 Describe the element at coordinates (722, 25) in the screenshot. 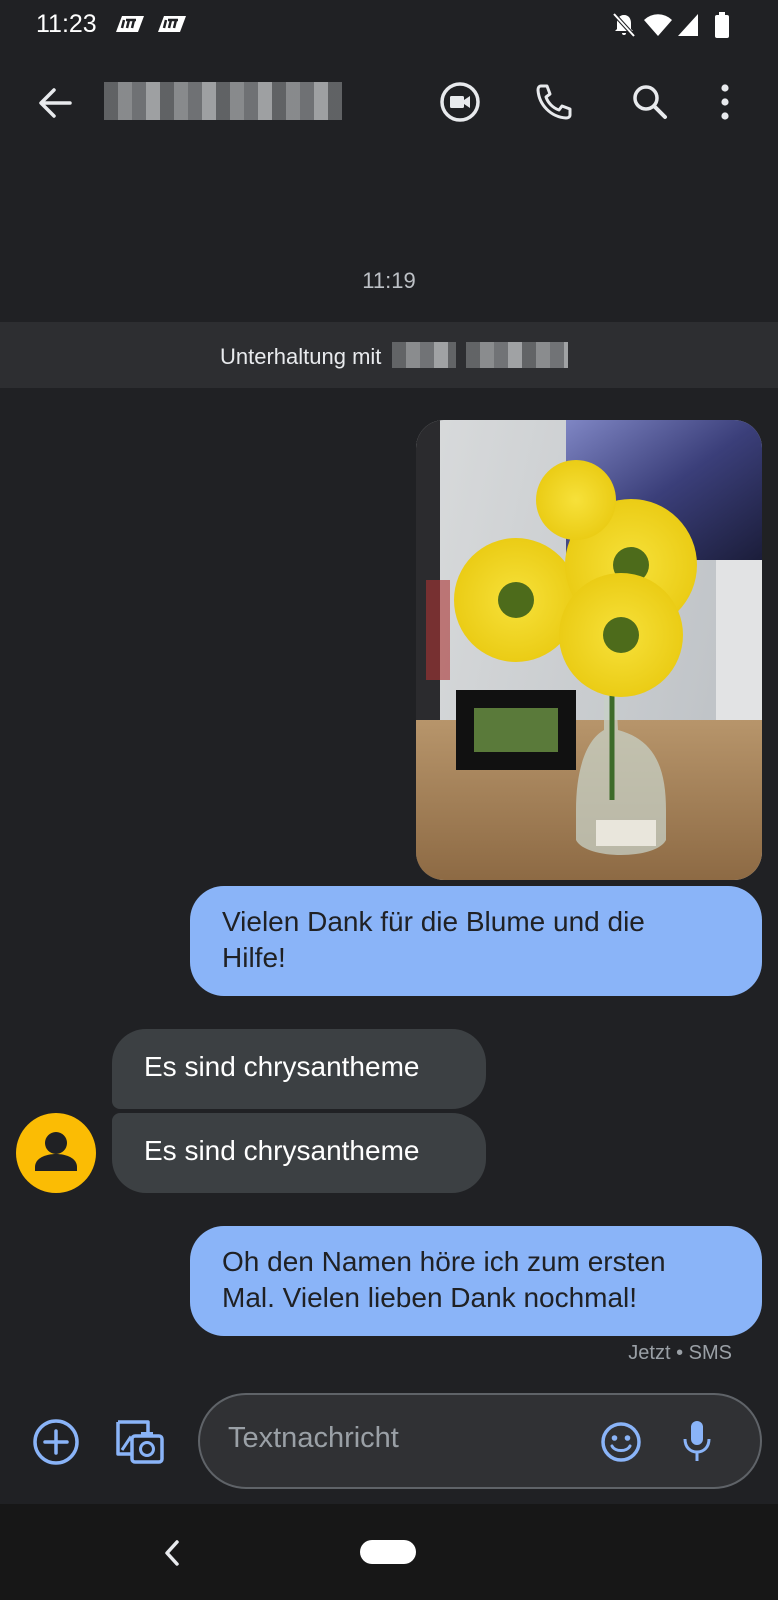

I see `battery-icon` at that location.